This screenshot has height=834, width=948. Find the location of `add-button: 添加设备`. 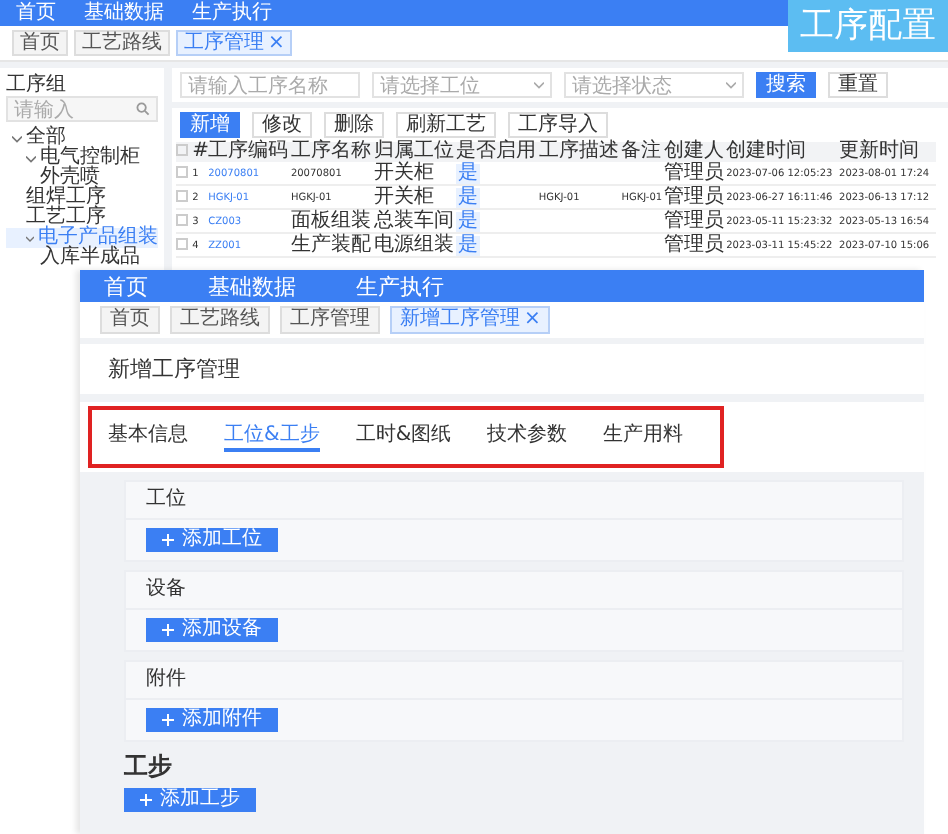

add-button: 添加设备 is located at coordinates (212, 630).